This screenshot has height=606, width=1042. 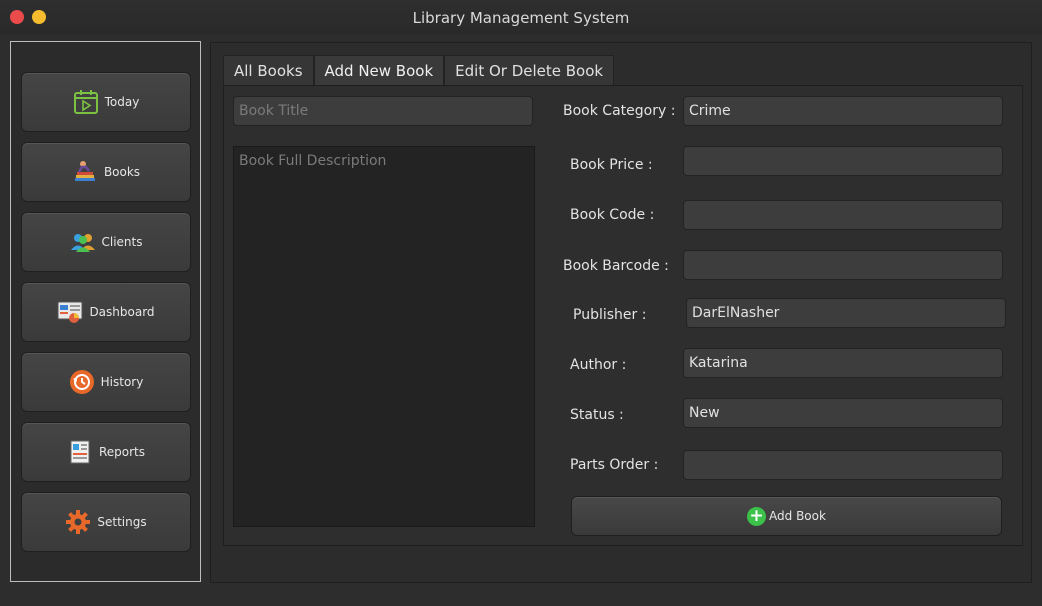 I want to click on users-icon, so click(x=83, y=242).